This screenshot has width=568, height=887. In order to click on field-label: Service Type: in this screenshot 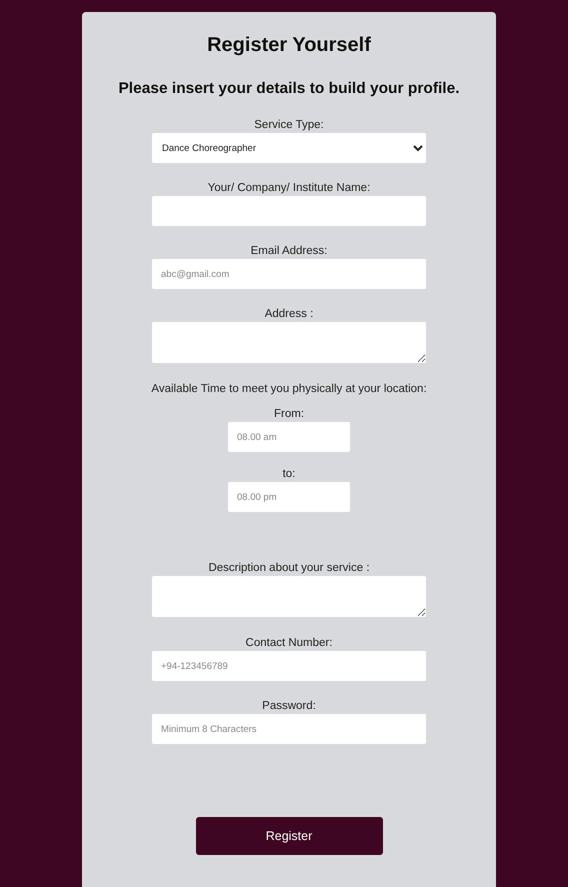, I will do `click(289, 125)`.